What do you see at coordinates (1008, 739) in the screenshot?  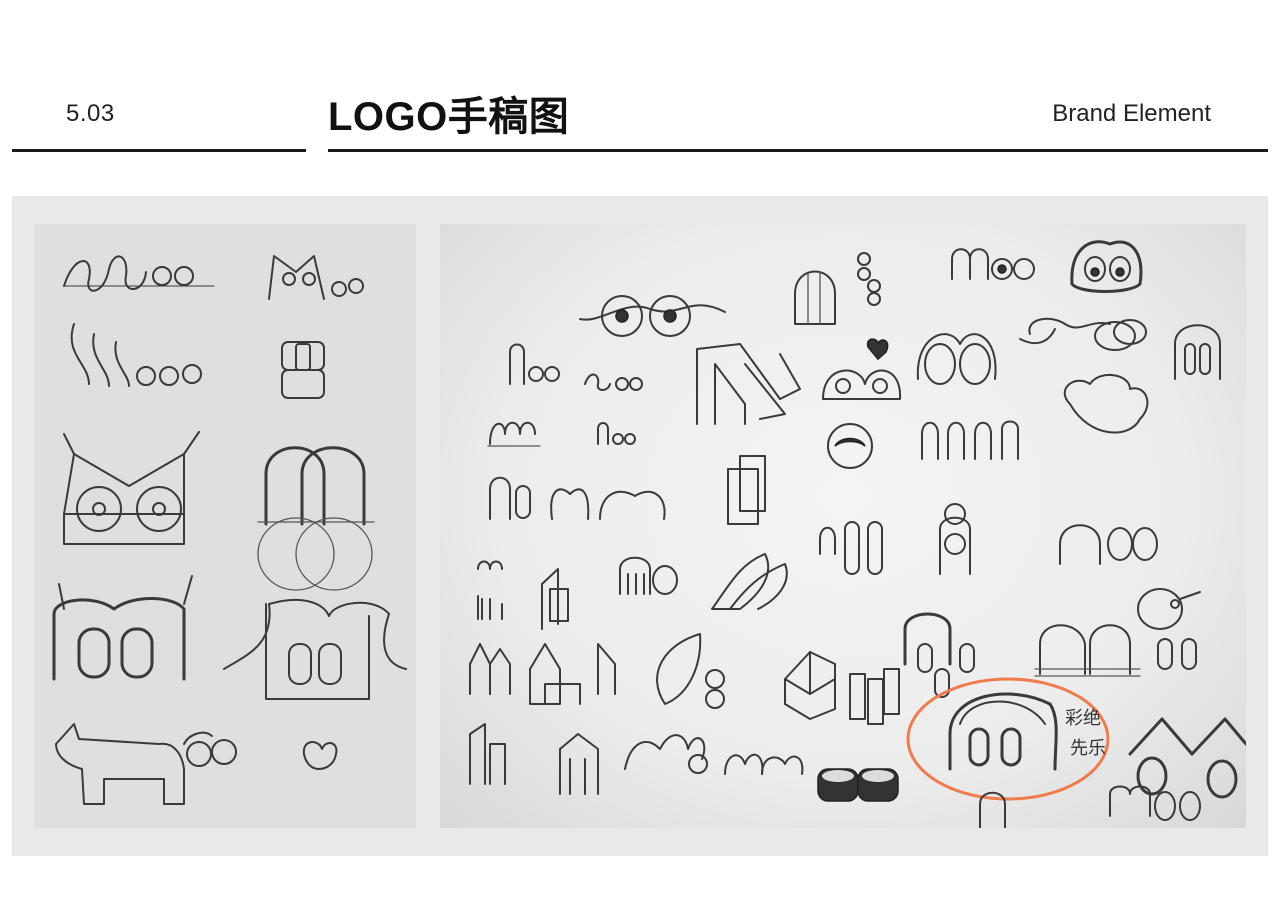 I see `highlighted-moo-concept: 彩绝 先乐` at bounding box center [1008, 739].